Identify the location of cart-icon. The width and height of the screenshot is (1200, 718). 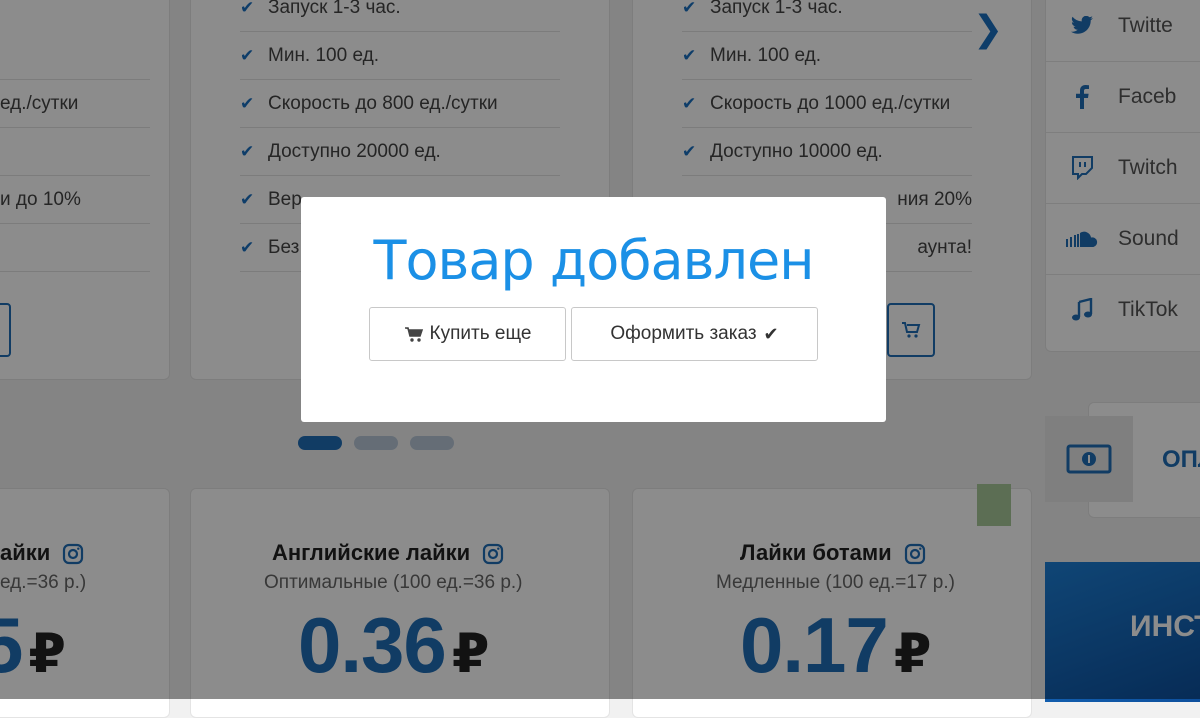
(413, 334).